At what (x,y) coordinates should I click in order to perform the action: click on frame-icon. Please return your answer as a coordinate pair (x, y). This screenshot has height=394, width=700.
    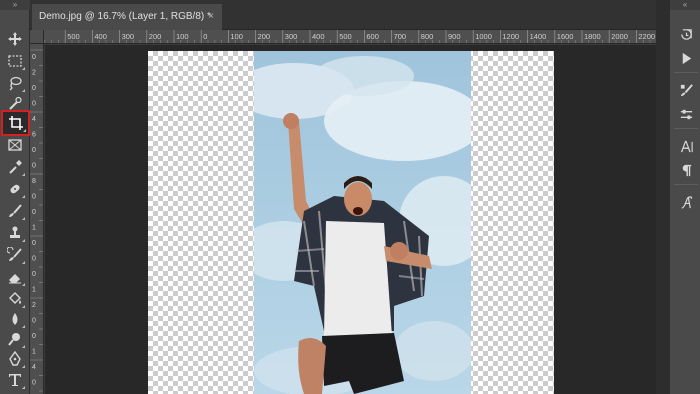
    Looking at the image, I should click on (15, 145).